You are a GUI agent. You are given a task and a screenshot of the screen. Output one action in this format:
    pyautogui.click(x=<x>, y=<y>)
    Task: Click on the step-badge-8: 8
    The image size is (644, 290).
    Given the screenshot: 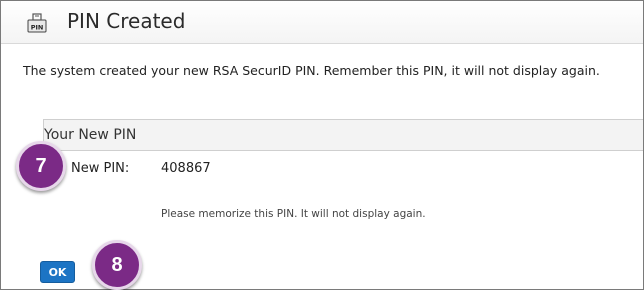 What is the action you would take?
    pyautogui.click(x=117, y=265)
    